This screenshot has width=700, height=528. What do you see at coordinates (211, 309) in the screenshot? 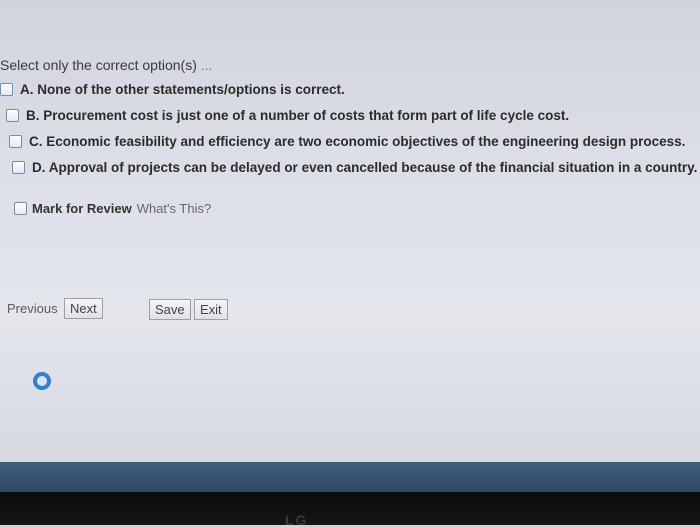
I see `exit-button: Exit` at bounding box center [211, 309].